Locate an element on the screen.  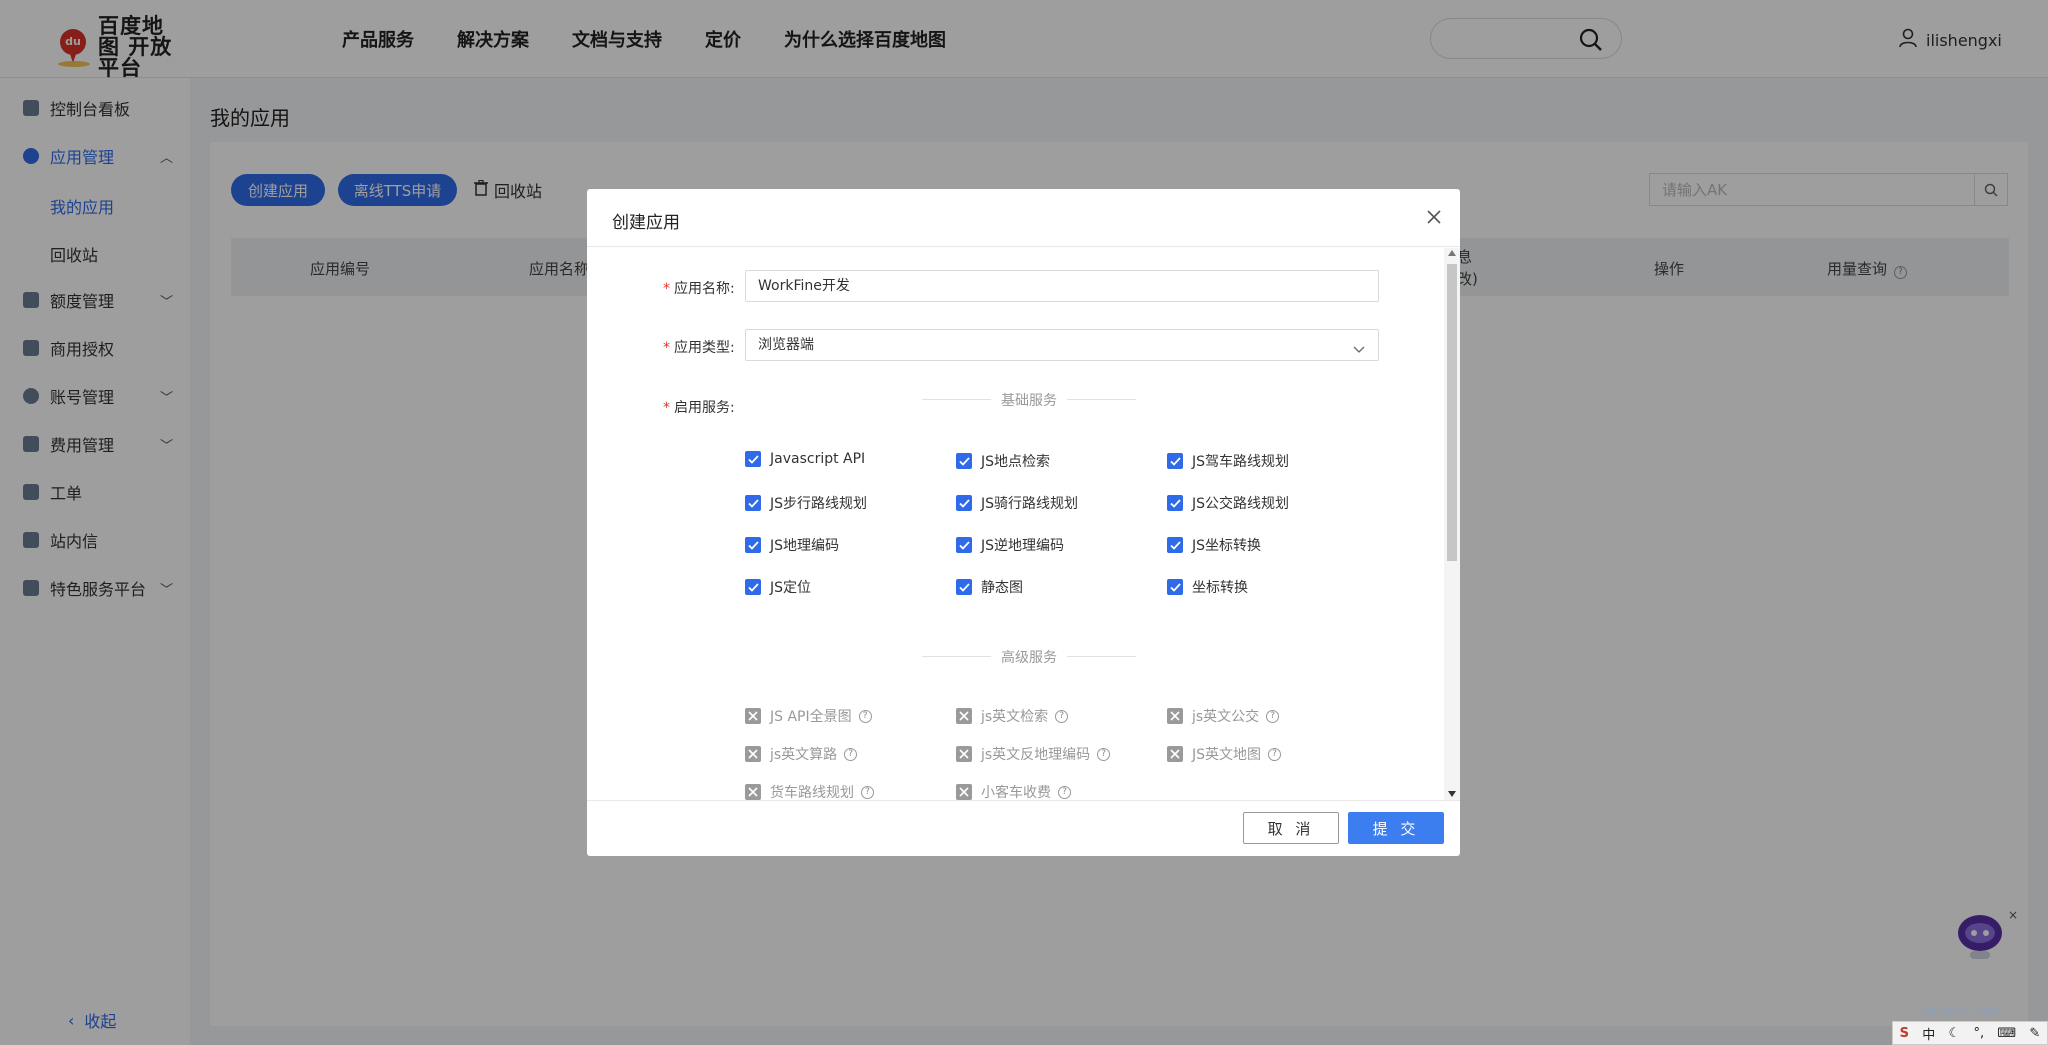
app-name-label: * 应用名称: is located at coordinates (699, 289).